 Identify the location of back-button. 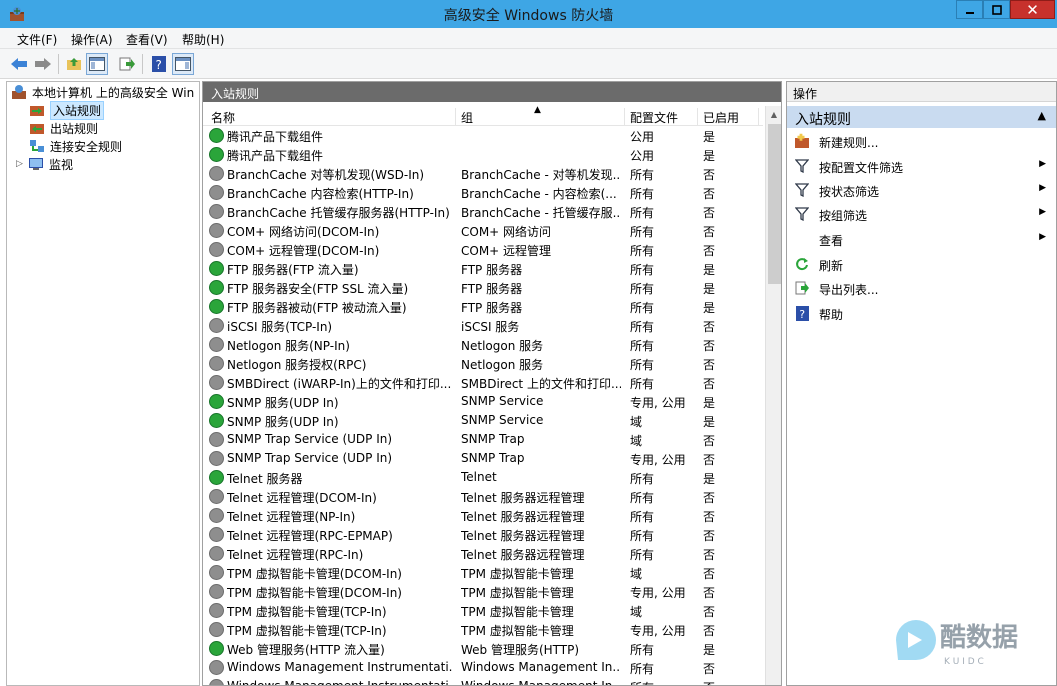
(19, 64).